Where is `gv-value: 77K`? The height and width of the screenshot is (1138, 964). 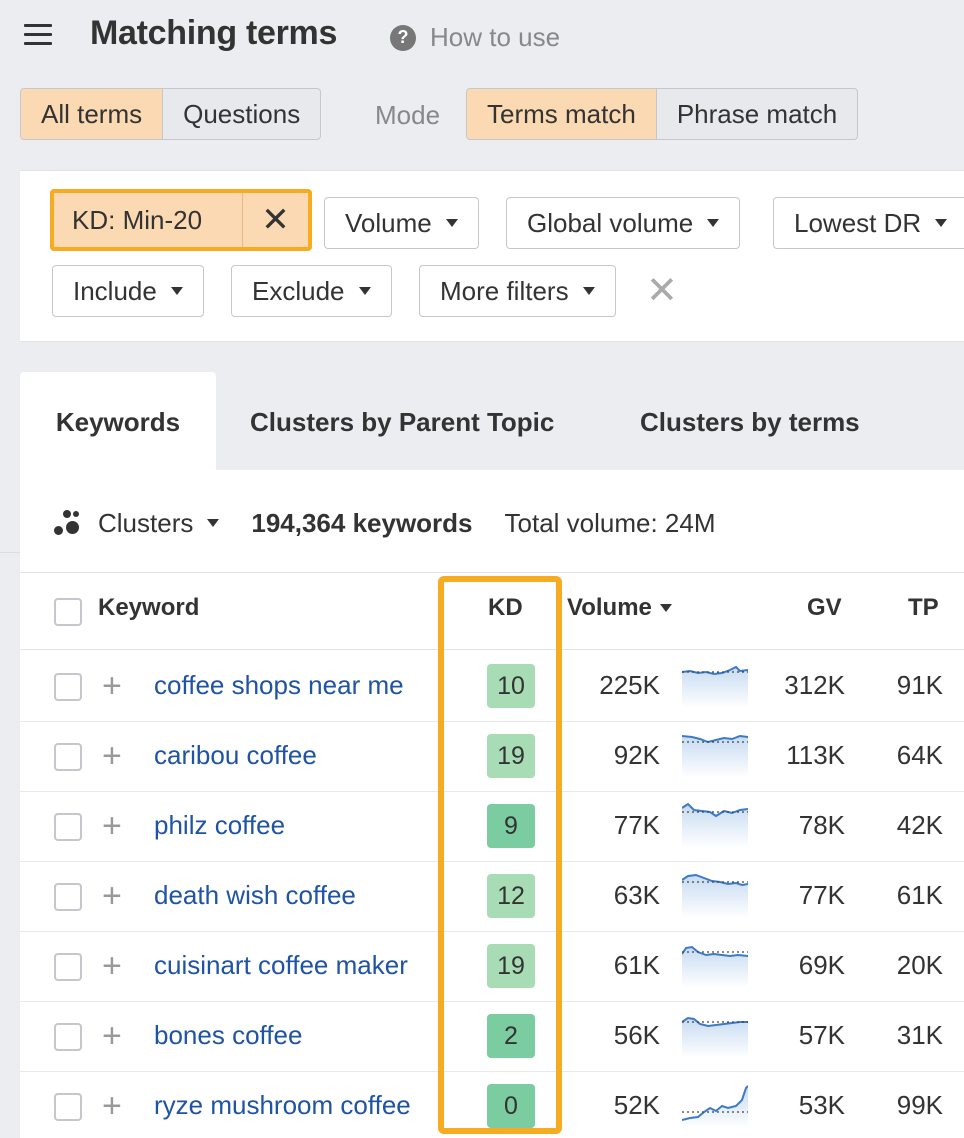 gv-value: 77K is located at coordinates (821, 895).